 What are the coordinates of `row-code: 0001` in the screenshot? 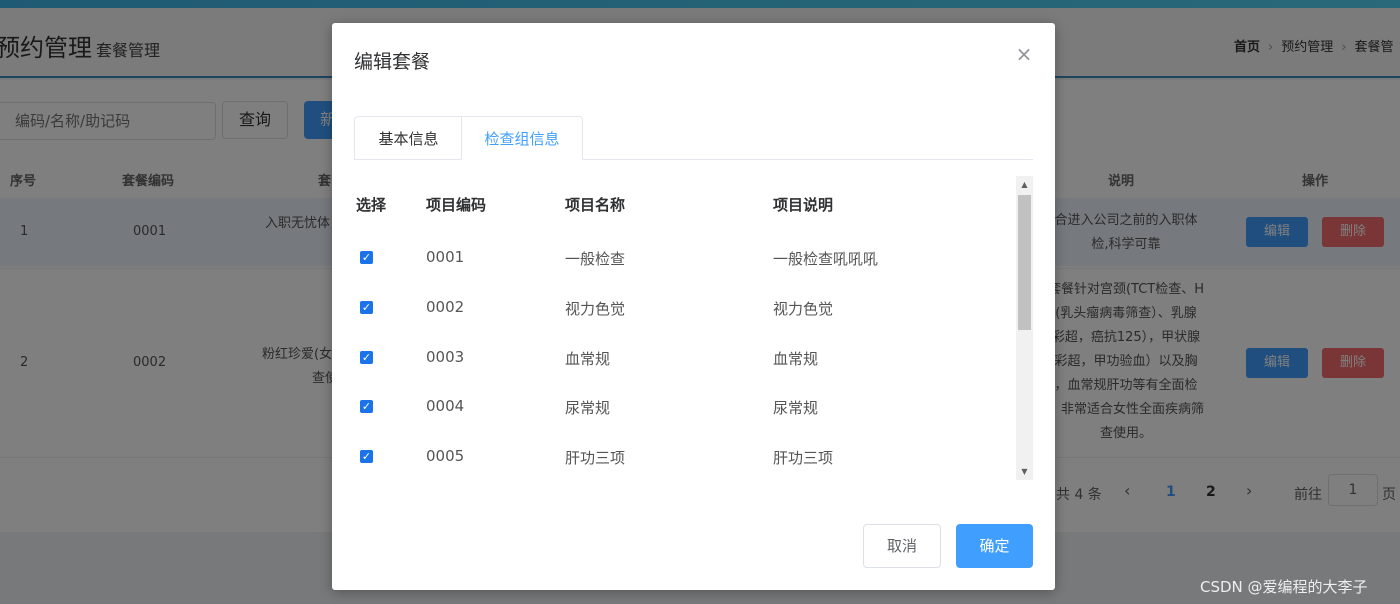 It's located at (445, 257).